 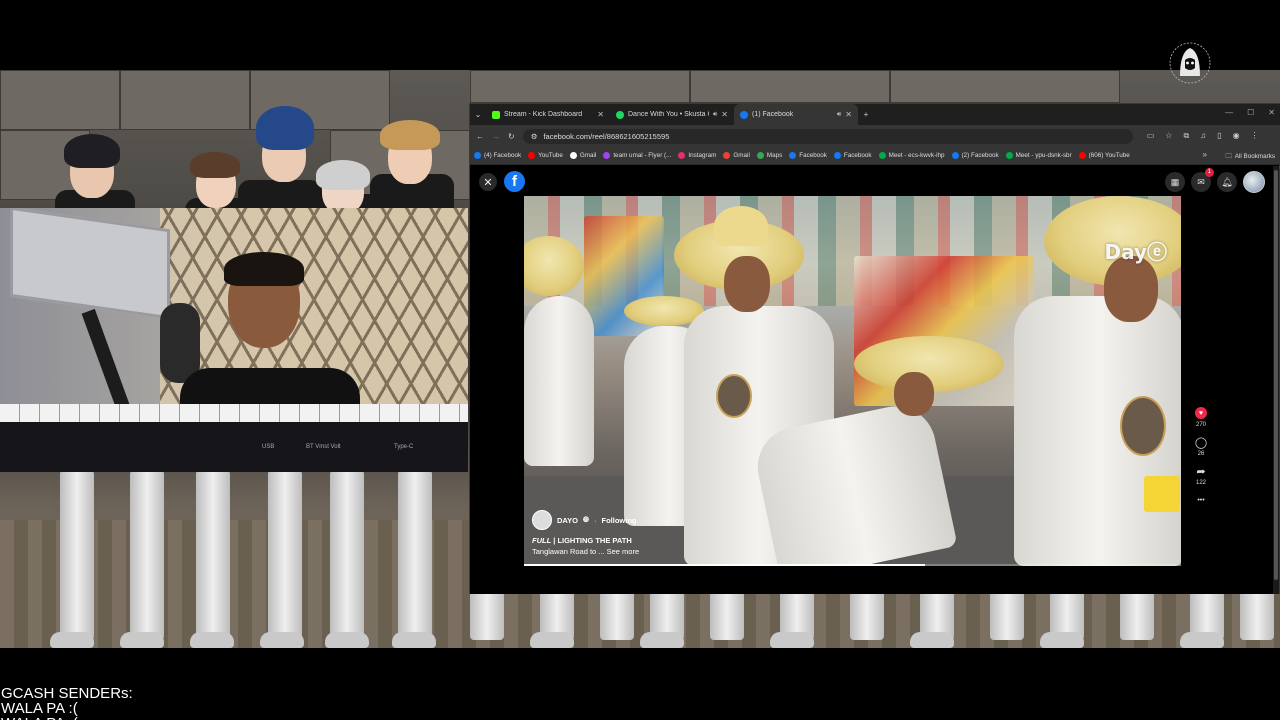 What do you see at coordinates (480, 136) in the screenshot?
I see `back-arrow-icon: ←` at bounding box center [480, 136].